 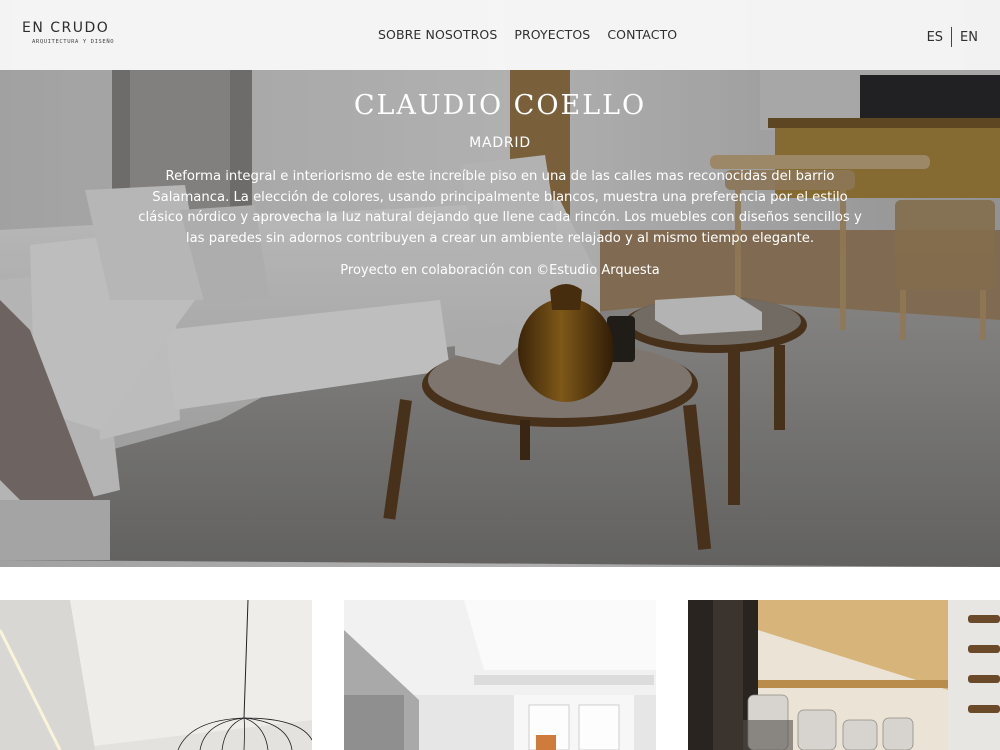 I want to click on brand-logo: EN CRUDO ARQUITECTURA Y DISEÑO, so click(x=68, y=32).